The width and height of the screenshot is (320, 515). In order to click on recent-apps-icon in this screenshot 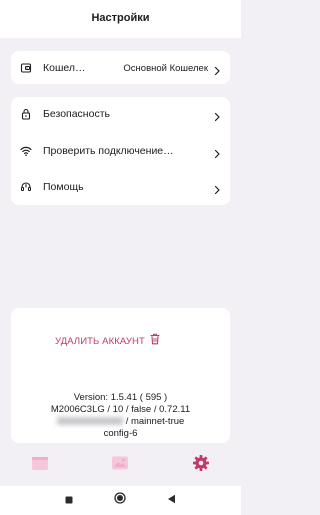, I will do `click(69, 500)`.